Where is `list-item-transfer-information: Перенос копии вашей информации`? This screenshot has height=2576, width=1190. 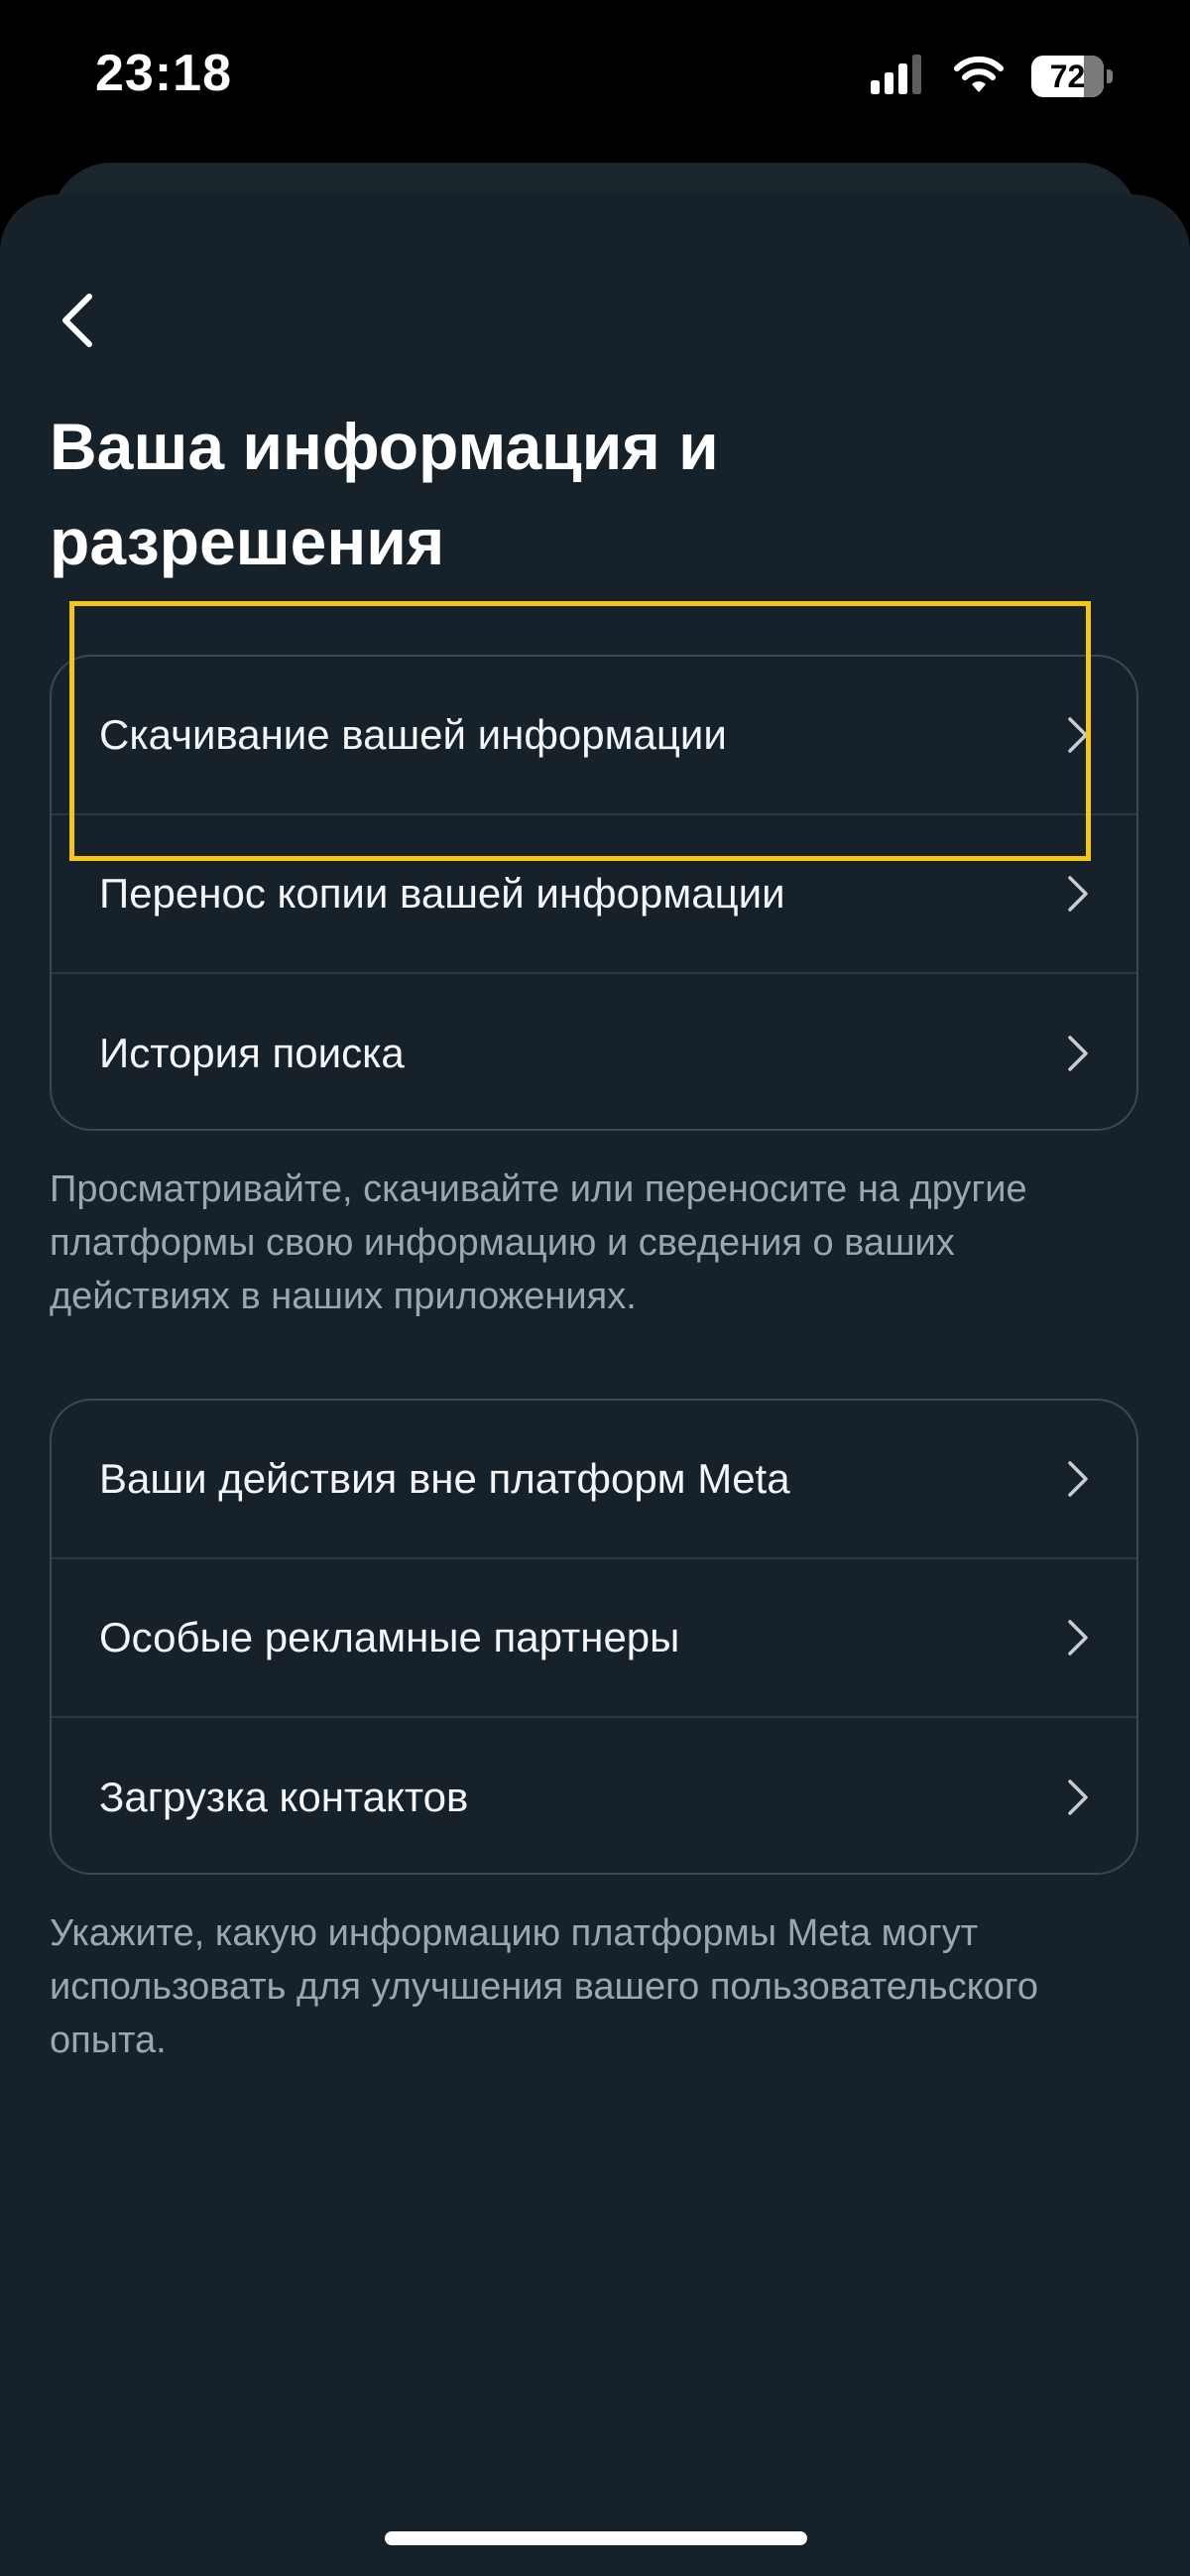 list-item-transfer-information: Перенос копии вашей информации is located at coordinates (594, 894).